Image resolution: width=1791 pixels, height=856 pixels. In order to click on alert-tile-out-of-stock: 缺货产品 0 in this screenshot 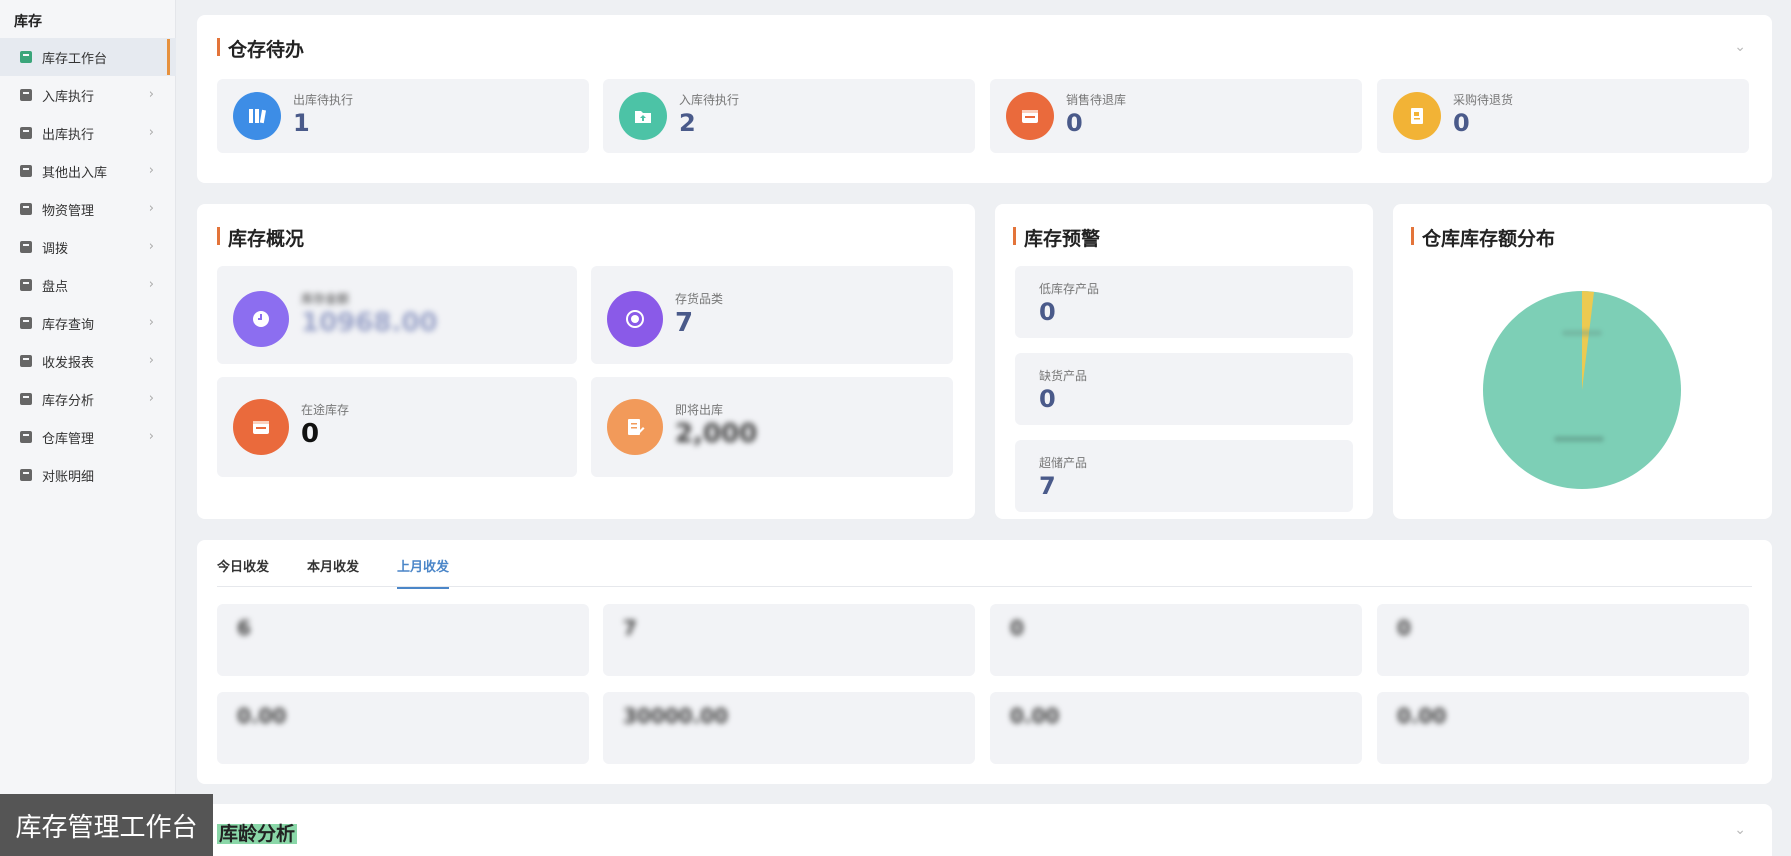, I will do `click(1184, 389)`.